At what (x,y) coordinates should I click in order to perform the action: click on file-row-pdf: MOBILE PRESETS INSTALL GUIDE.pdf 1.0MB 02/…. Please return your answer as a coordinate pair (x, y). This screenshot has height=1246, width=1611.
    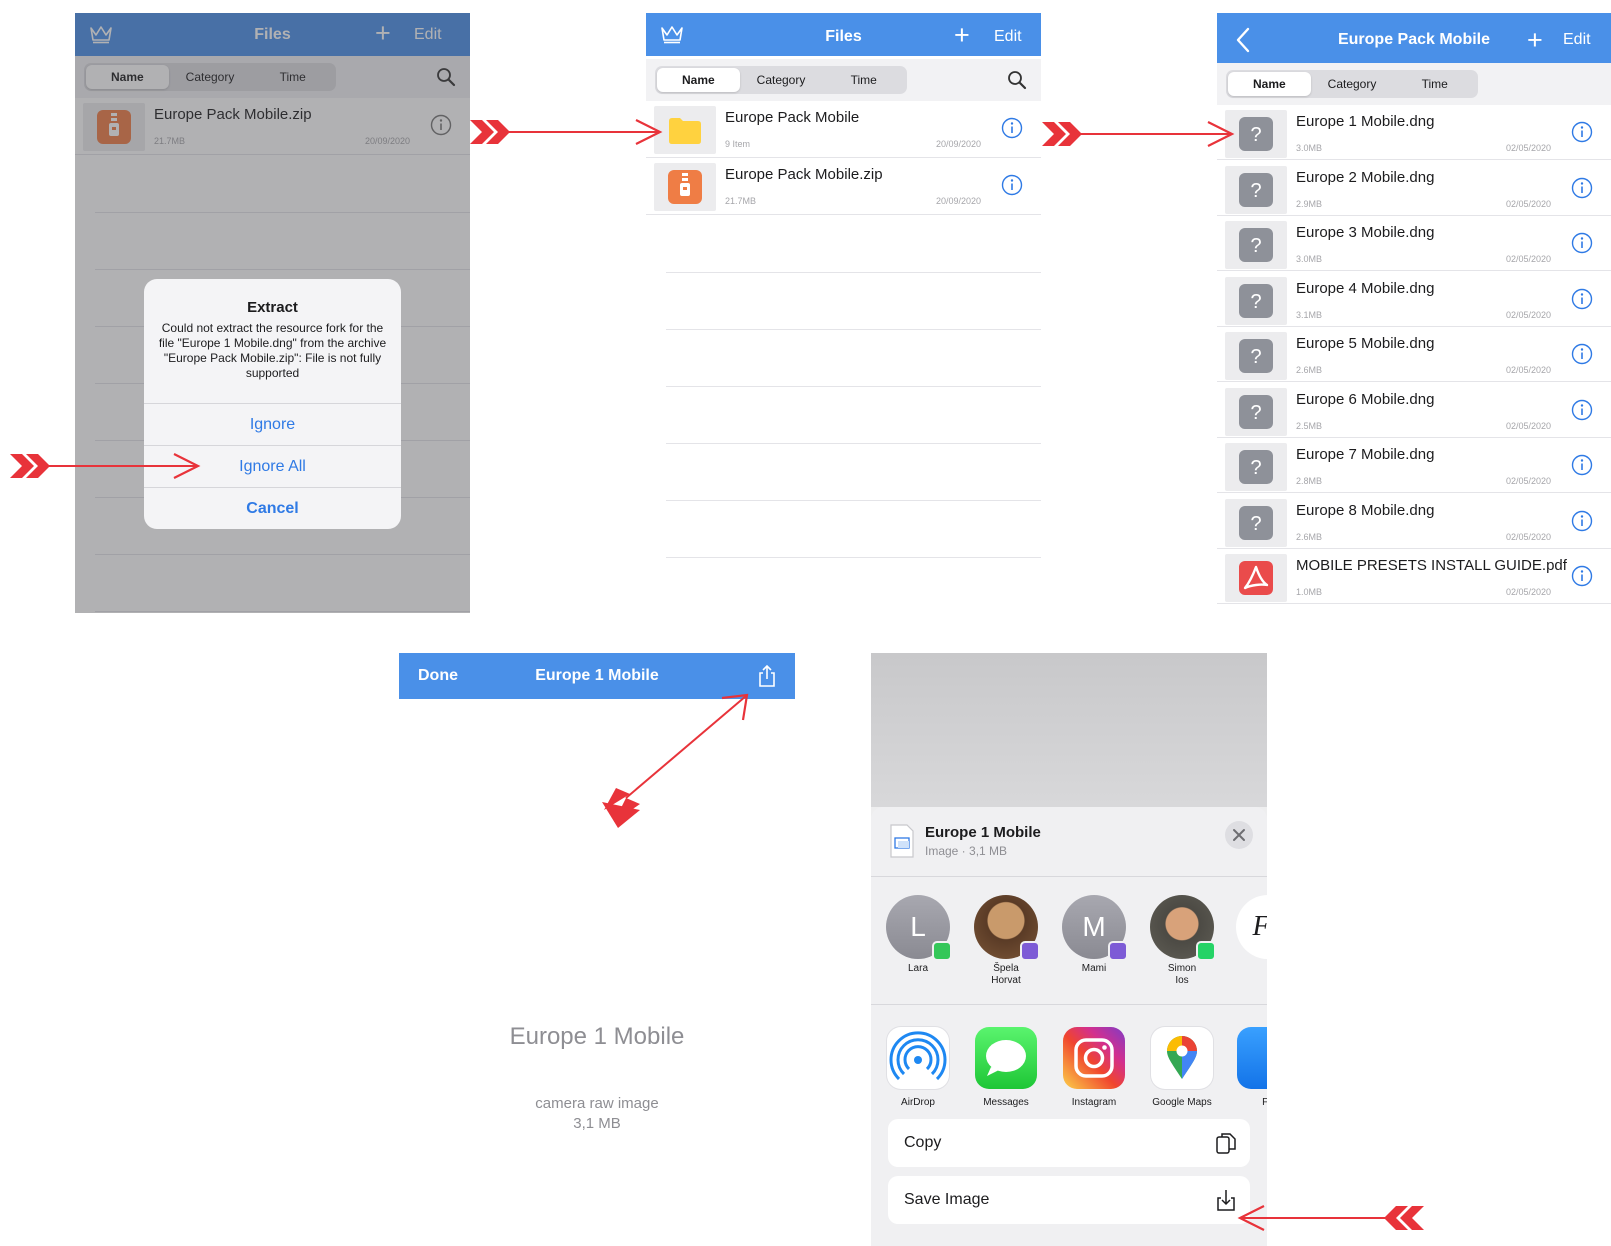
    Looking at the image, I should click on (1414, 576).